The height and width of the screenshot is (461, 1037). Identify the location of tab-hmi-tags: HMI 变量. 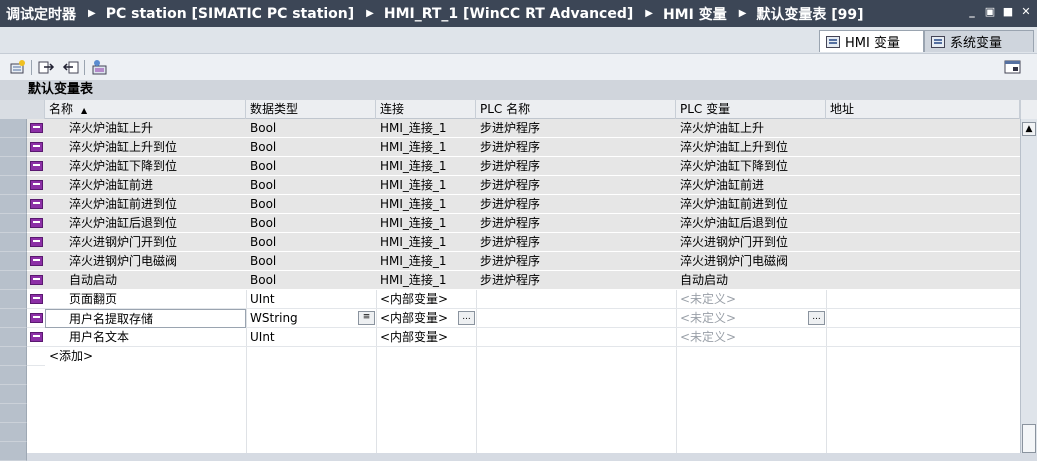
(871, 41).